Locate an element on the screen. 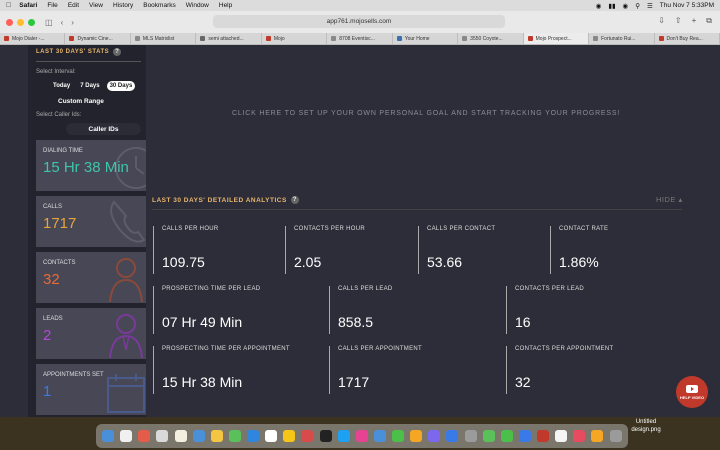 The image size is (720, 450). metric-contacts-per-lead: CONTACTS PER LEAD 16 is located at coordinates (591, 310).